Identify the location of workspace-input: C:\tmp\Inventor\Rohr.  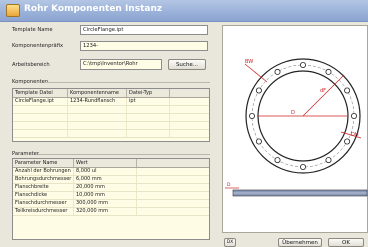
(121, 64).